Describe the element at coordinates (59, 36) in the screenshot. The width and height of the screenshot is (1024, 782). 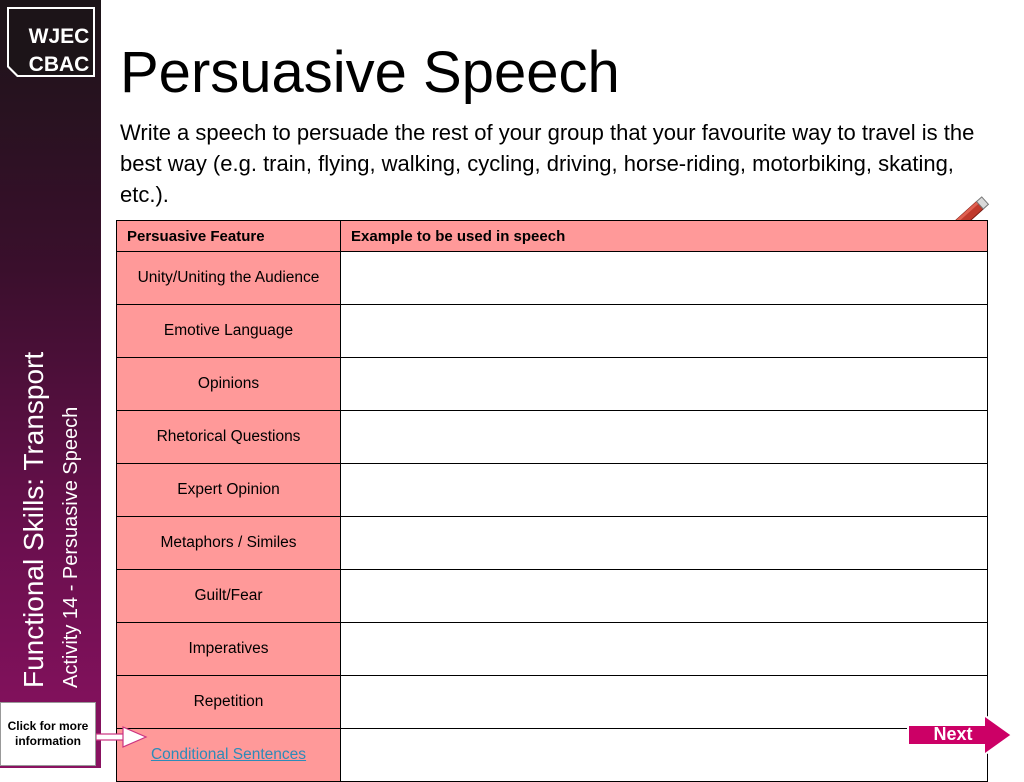
I see `svg-text: WJEC` at that location.